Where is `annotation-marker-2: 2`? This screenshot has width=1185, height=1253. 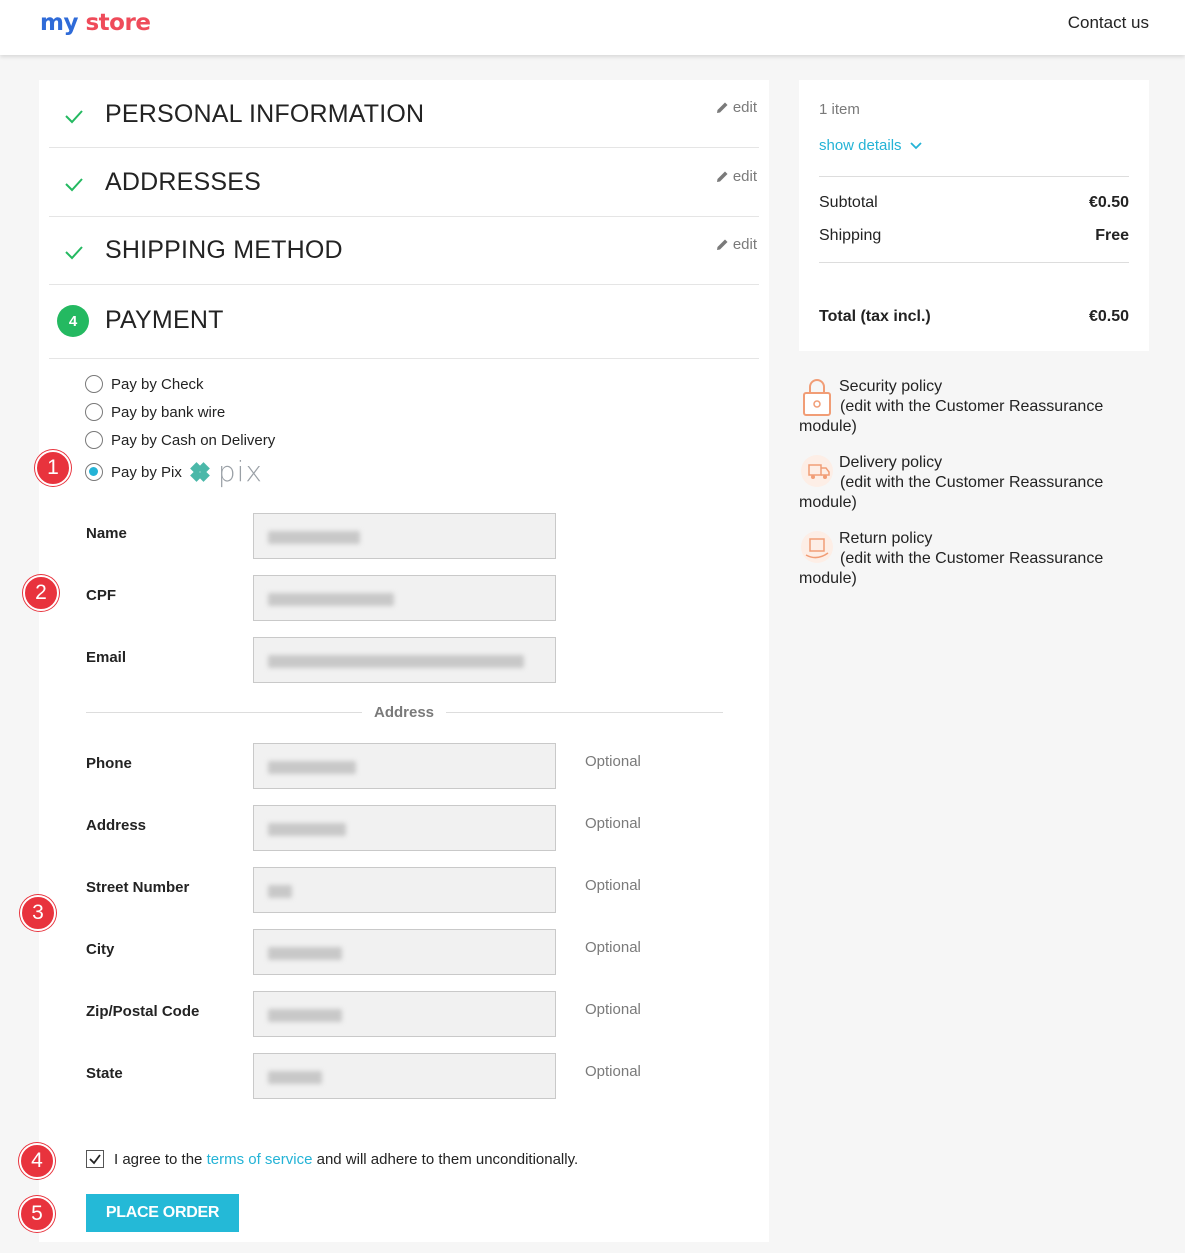 annotation-marker-2: 2 is located at coordinates (41, 593).